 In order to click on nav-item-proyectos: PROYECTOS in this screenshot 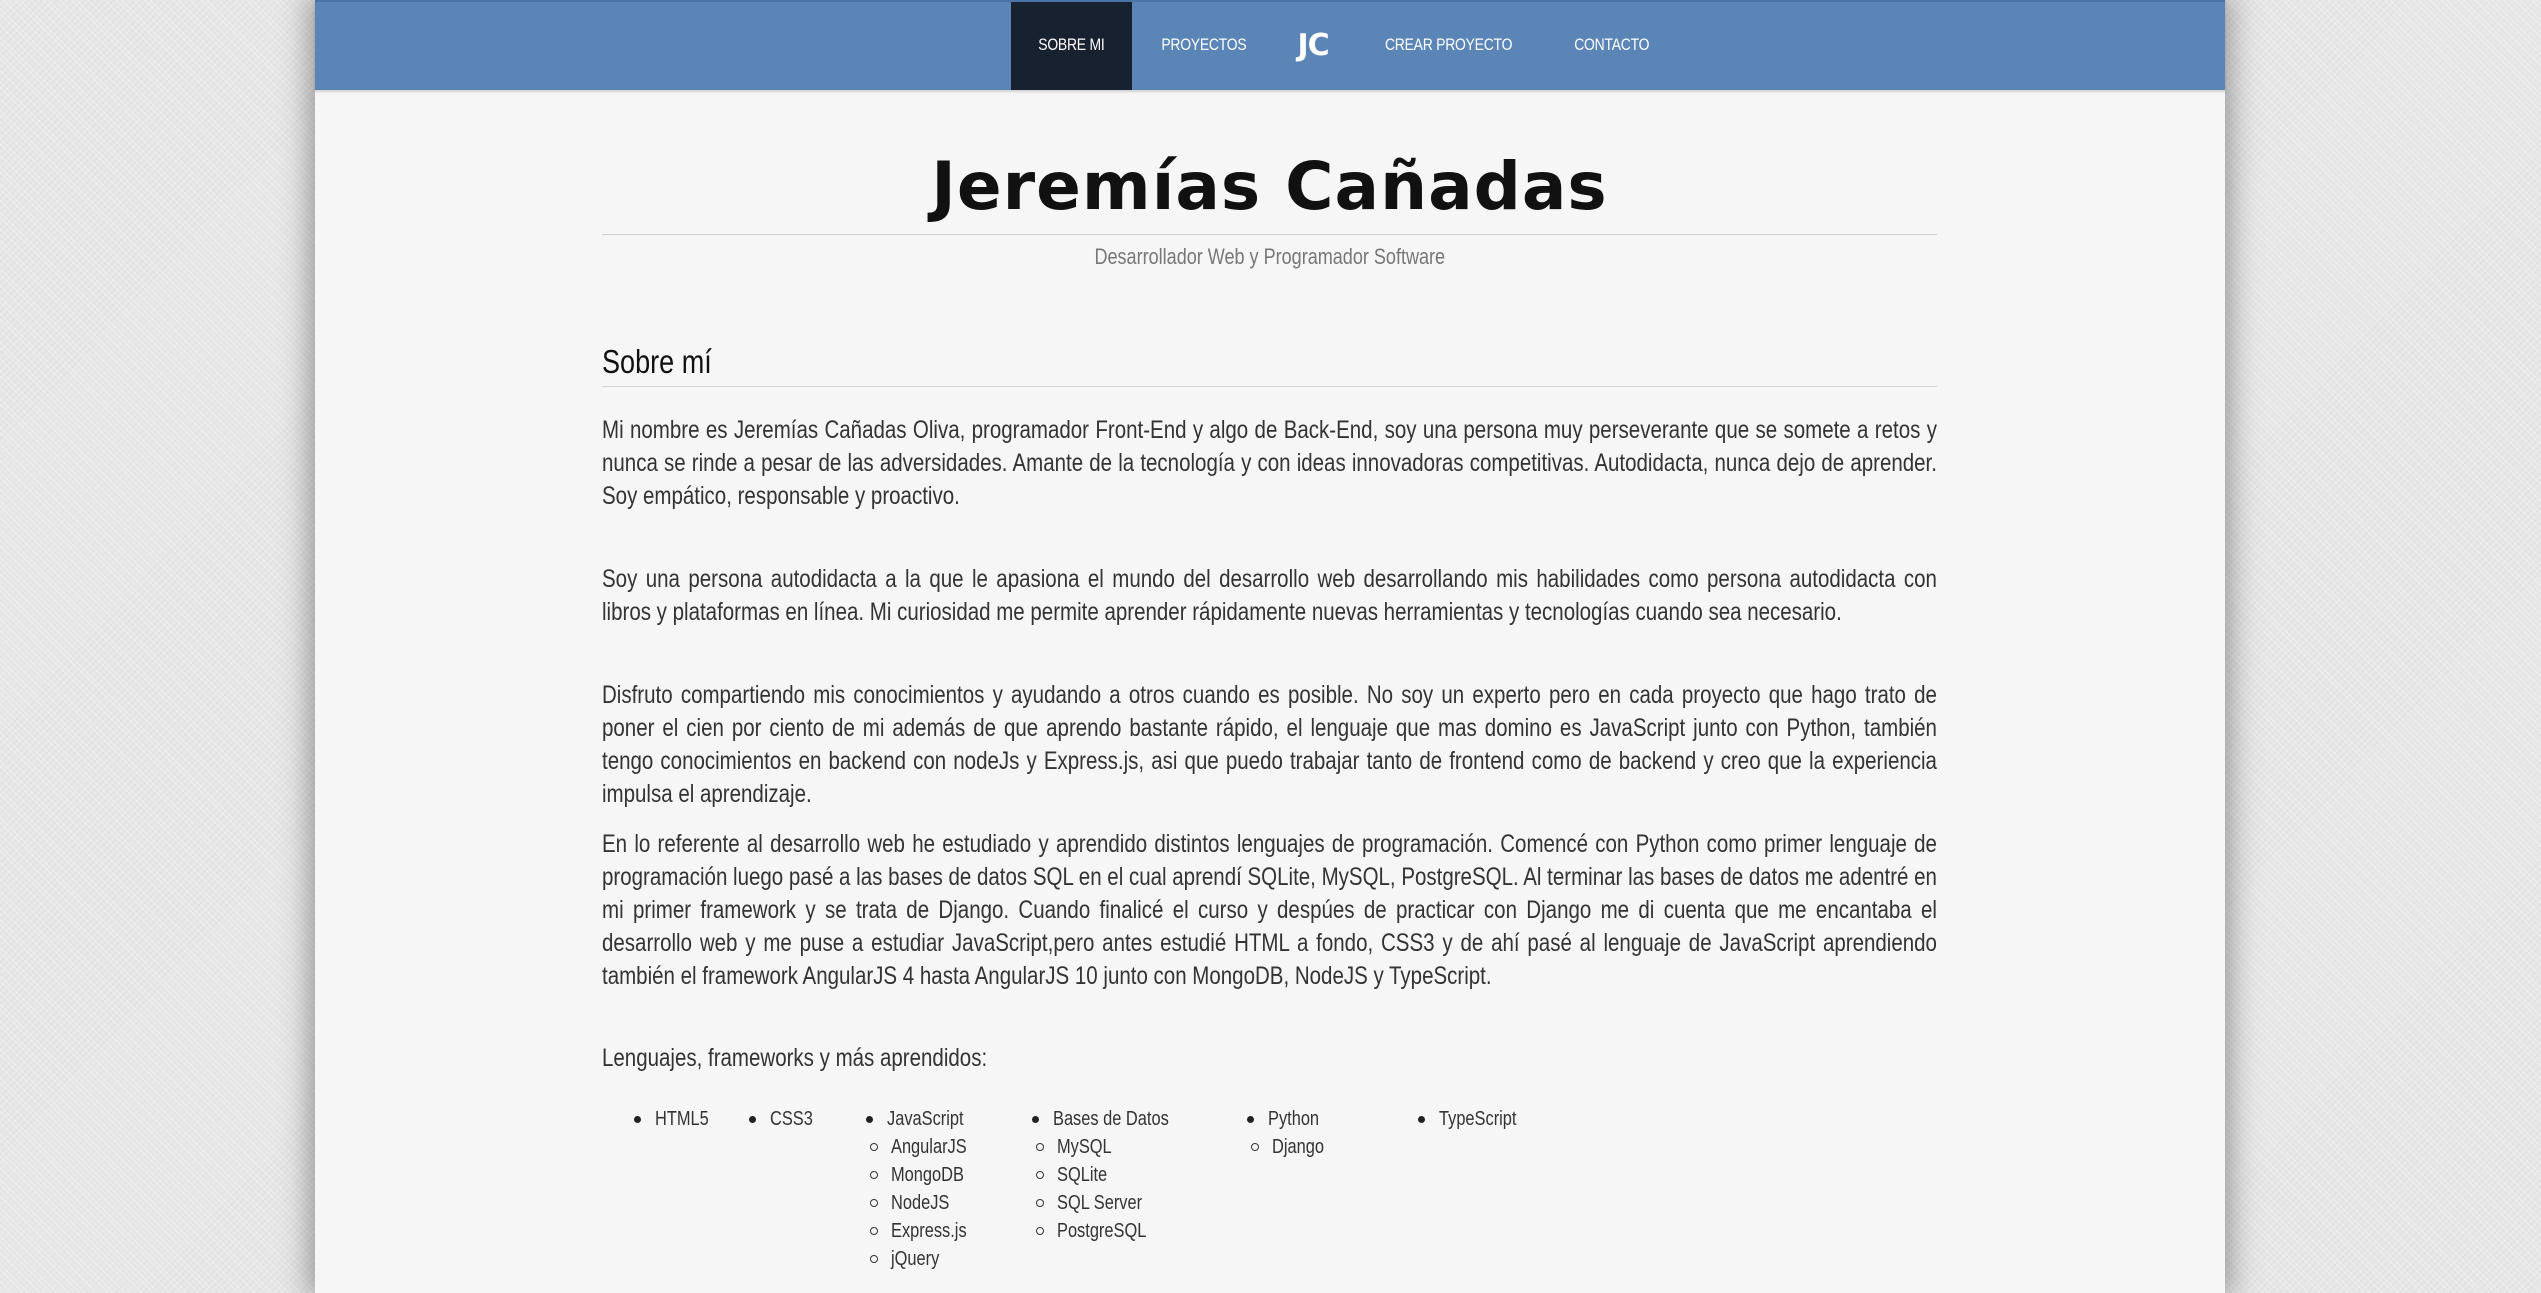, I will do `click(1204, 45)`.